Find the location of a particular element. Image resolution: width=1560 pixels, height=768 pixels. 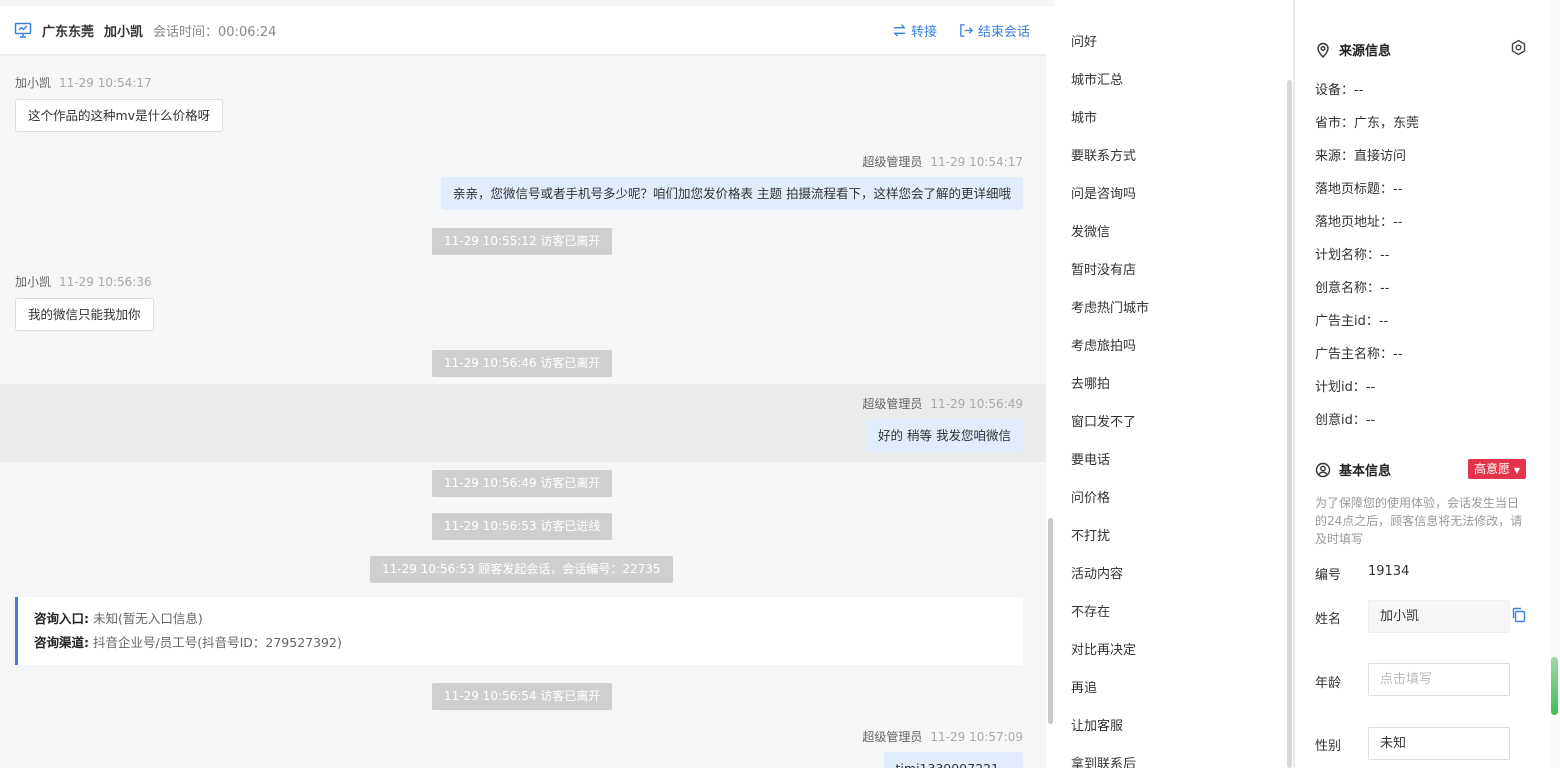

source-info-row: 落地页地址：-- is located at coordinates (1359, 222).